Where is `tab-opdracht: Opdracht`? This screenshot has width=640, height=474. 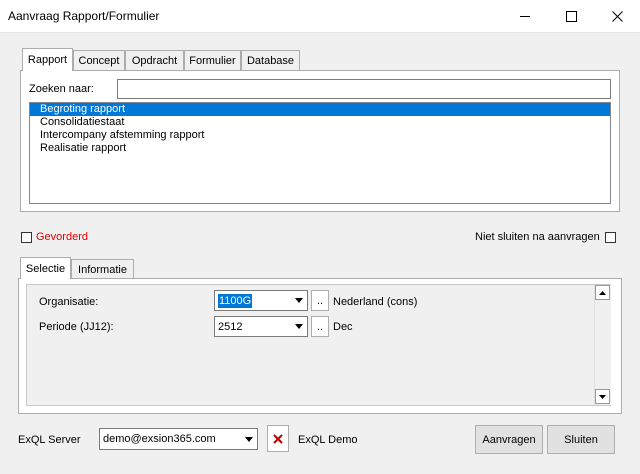 tab-opdracht: Opdracht is located at coordinates (154, 60).